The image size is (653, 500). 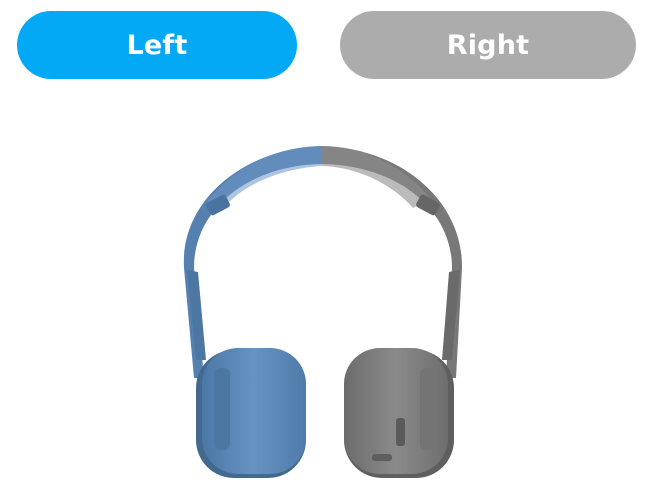 I want to click on right-earcup, so click(x=399, y=413).